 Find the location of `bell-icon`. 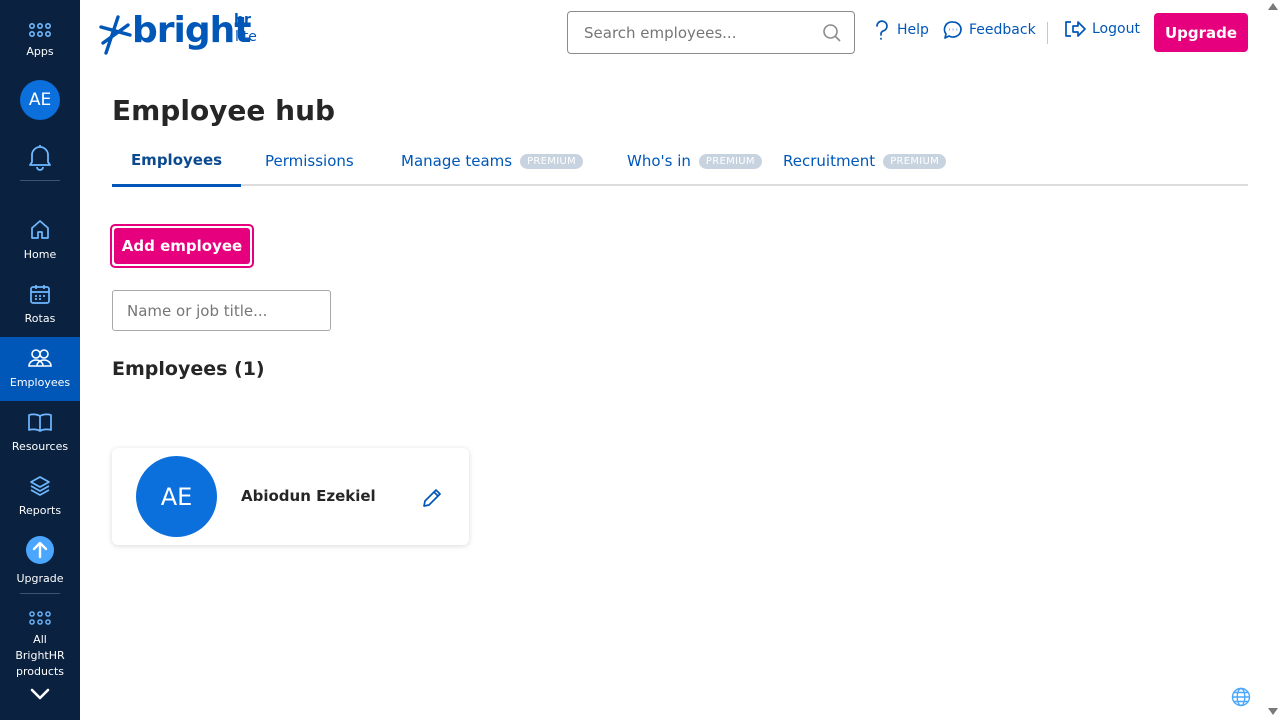

bell-icon is located at coordinates (40, 158).